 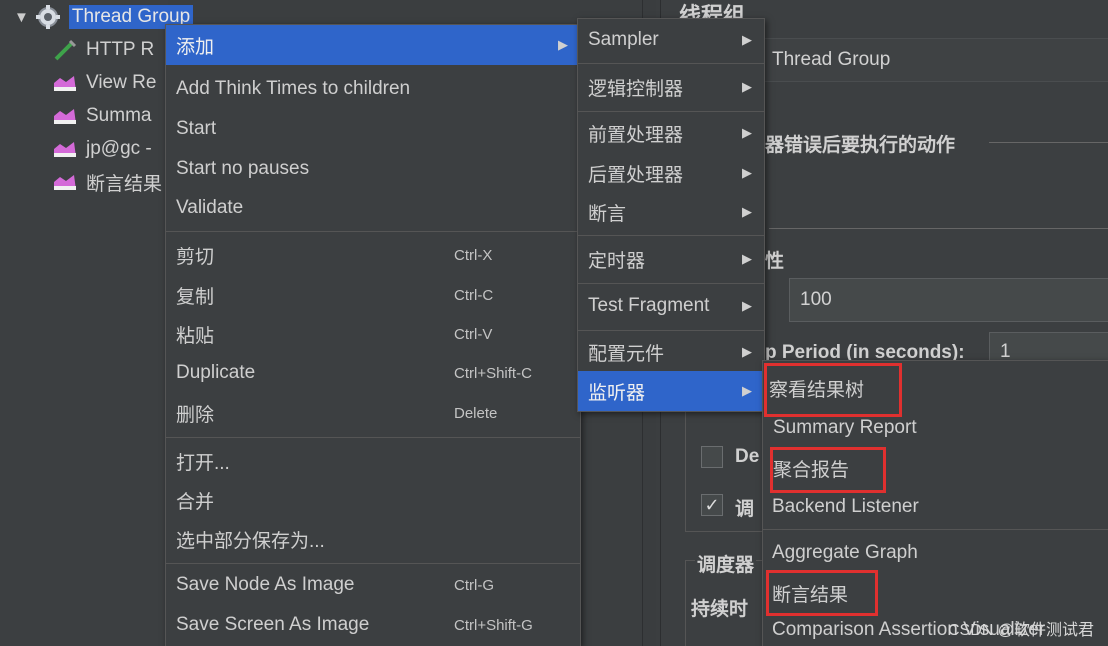 I want to click on menu-item-label: Save Node As Image, so click(x=265, y=584).